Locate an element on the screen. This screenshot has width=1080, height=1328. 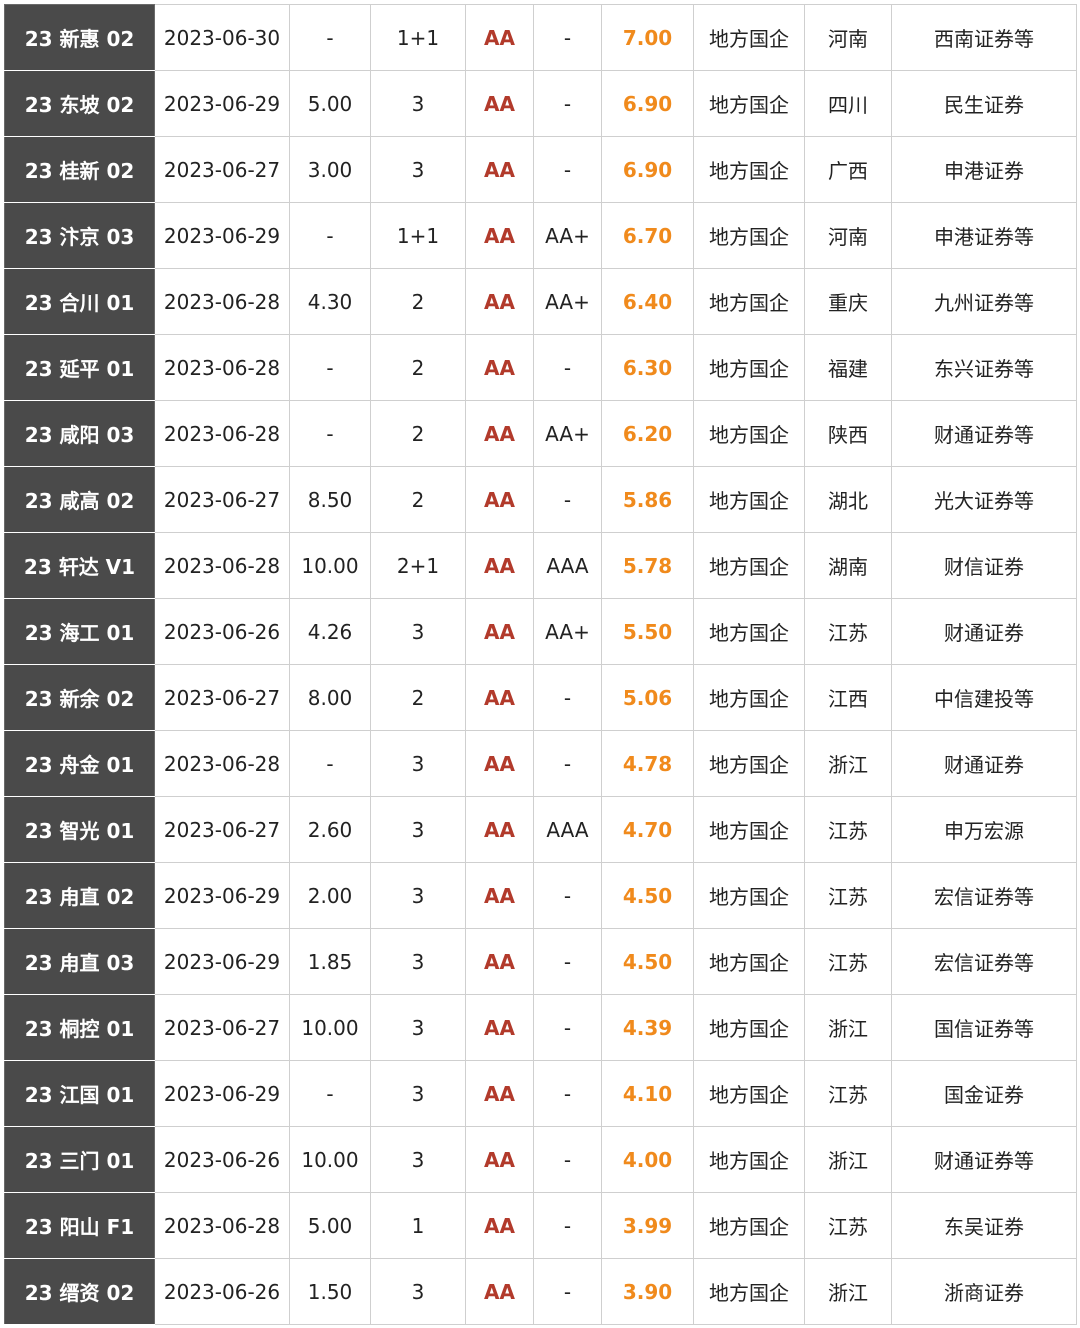
underwriter-cell: 九州证券等 is located at coordinates (984, 301).